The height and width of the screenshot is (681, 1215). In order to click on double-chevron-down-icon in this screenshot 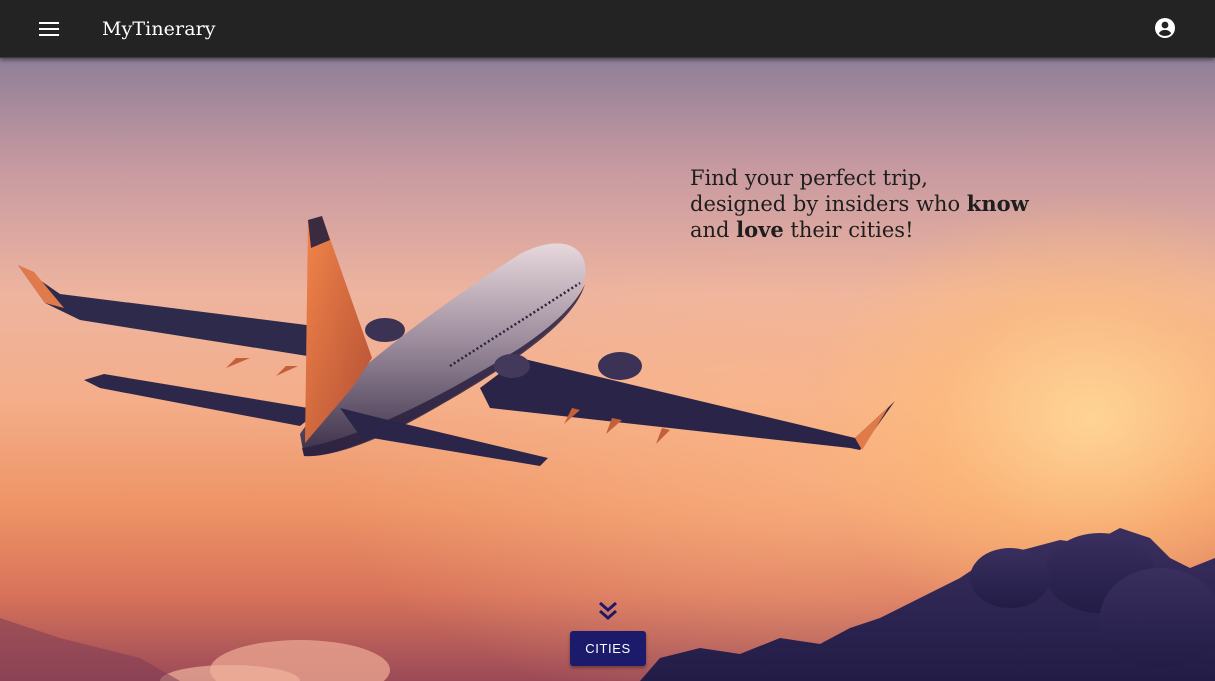, I will do `click(608, 611)`.